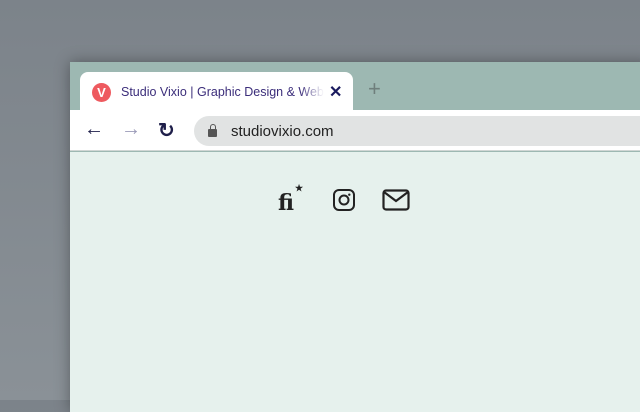  Describe the element at coordinates (344, 202) in the screenshot. I see `instagram-icon` at that location.